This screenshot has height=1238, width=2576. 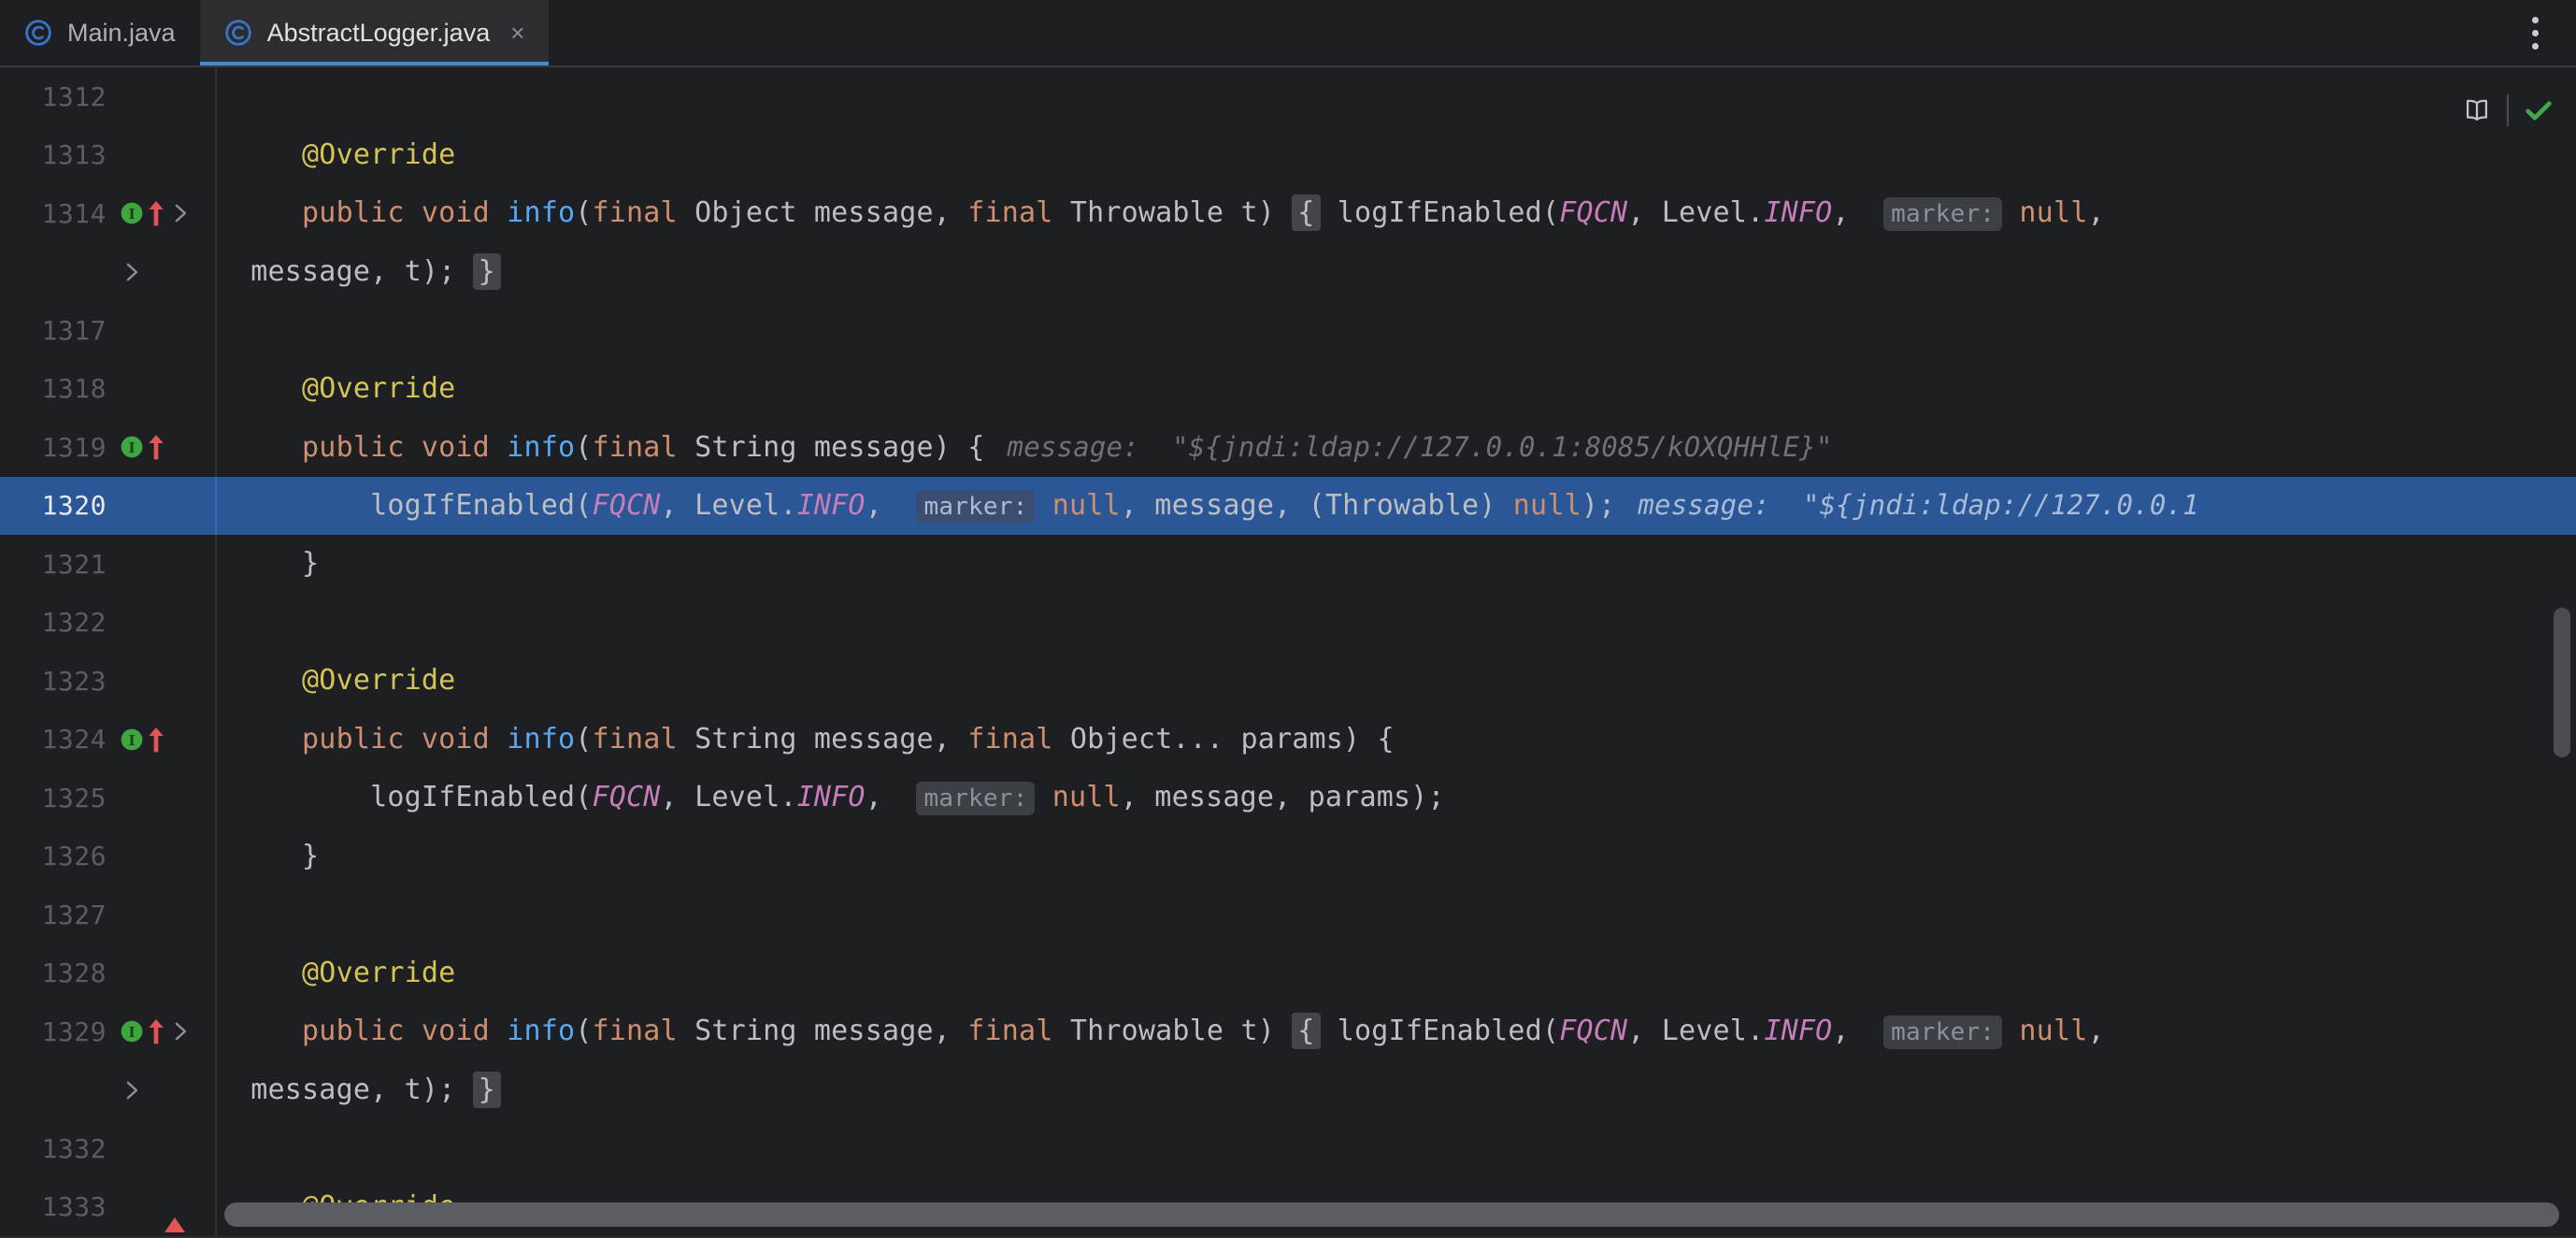 I want to click on horizontal-scrollbar-thumb, so click(x=1391, y=1214).